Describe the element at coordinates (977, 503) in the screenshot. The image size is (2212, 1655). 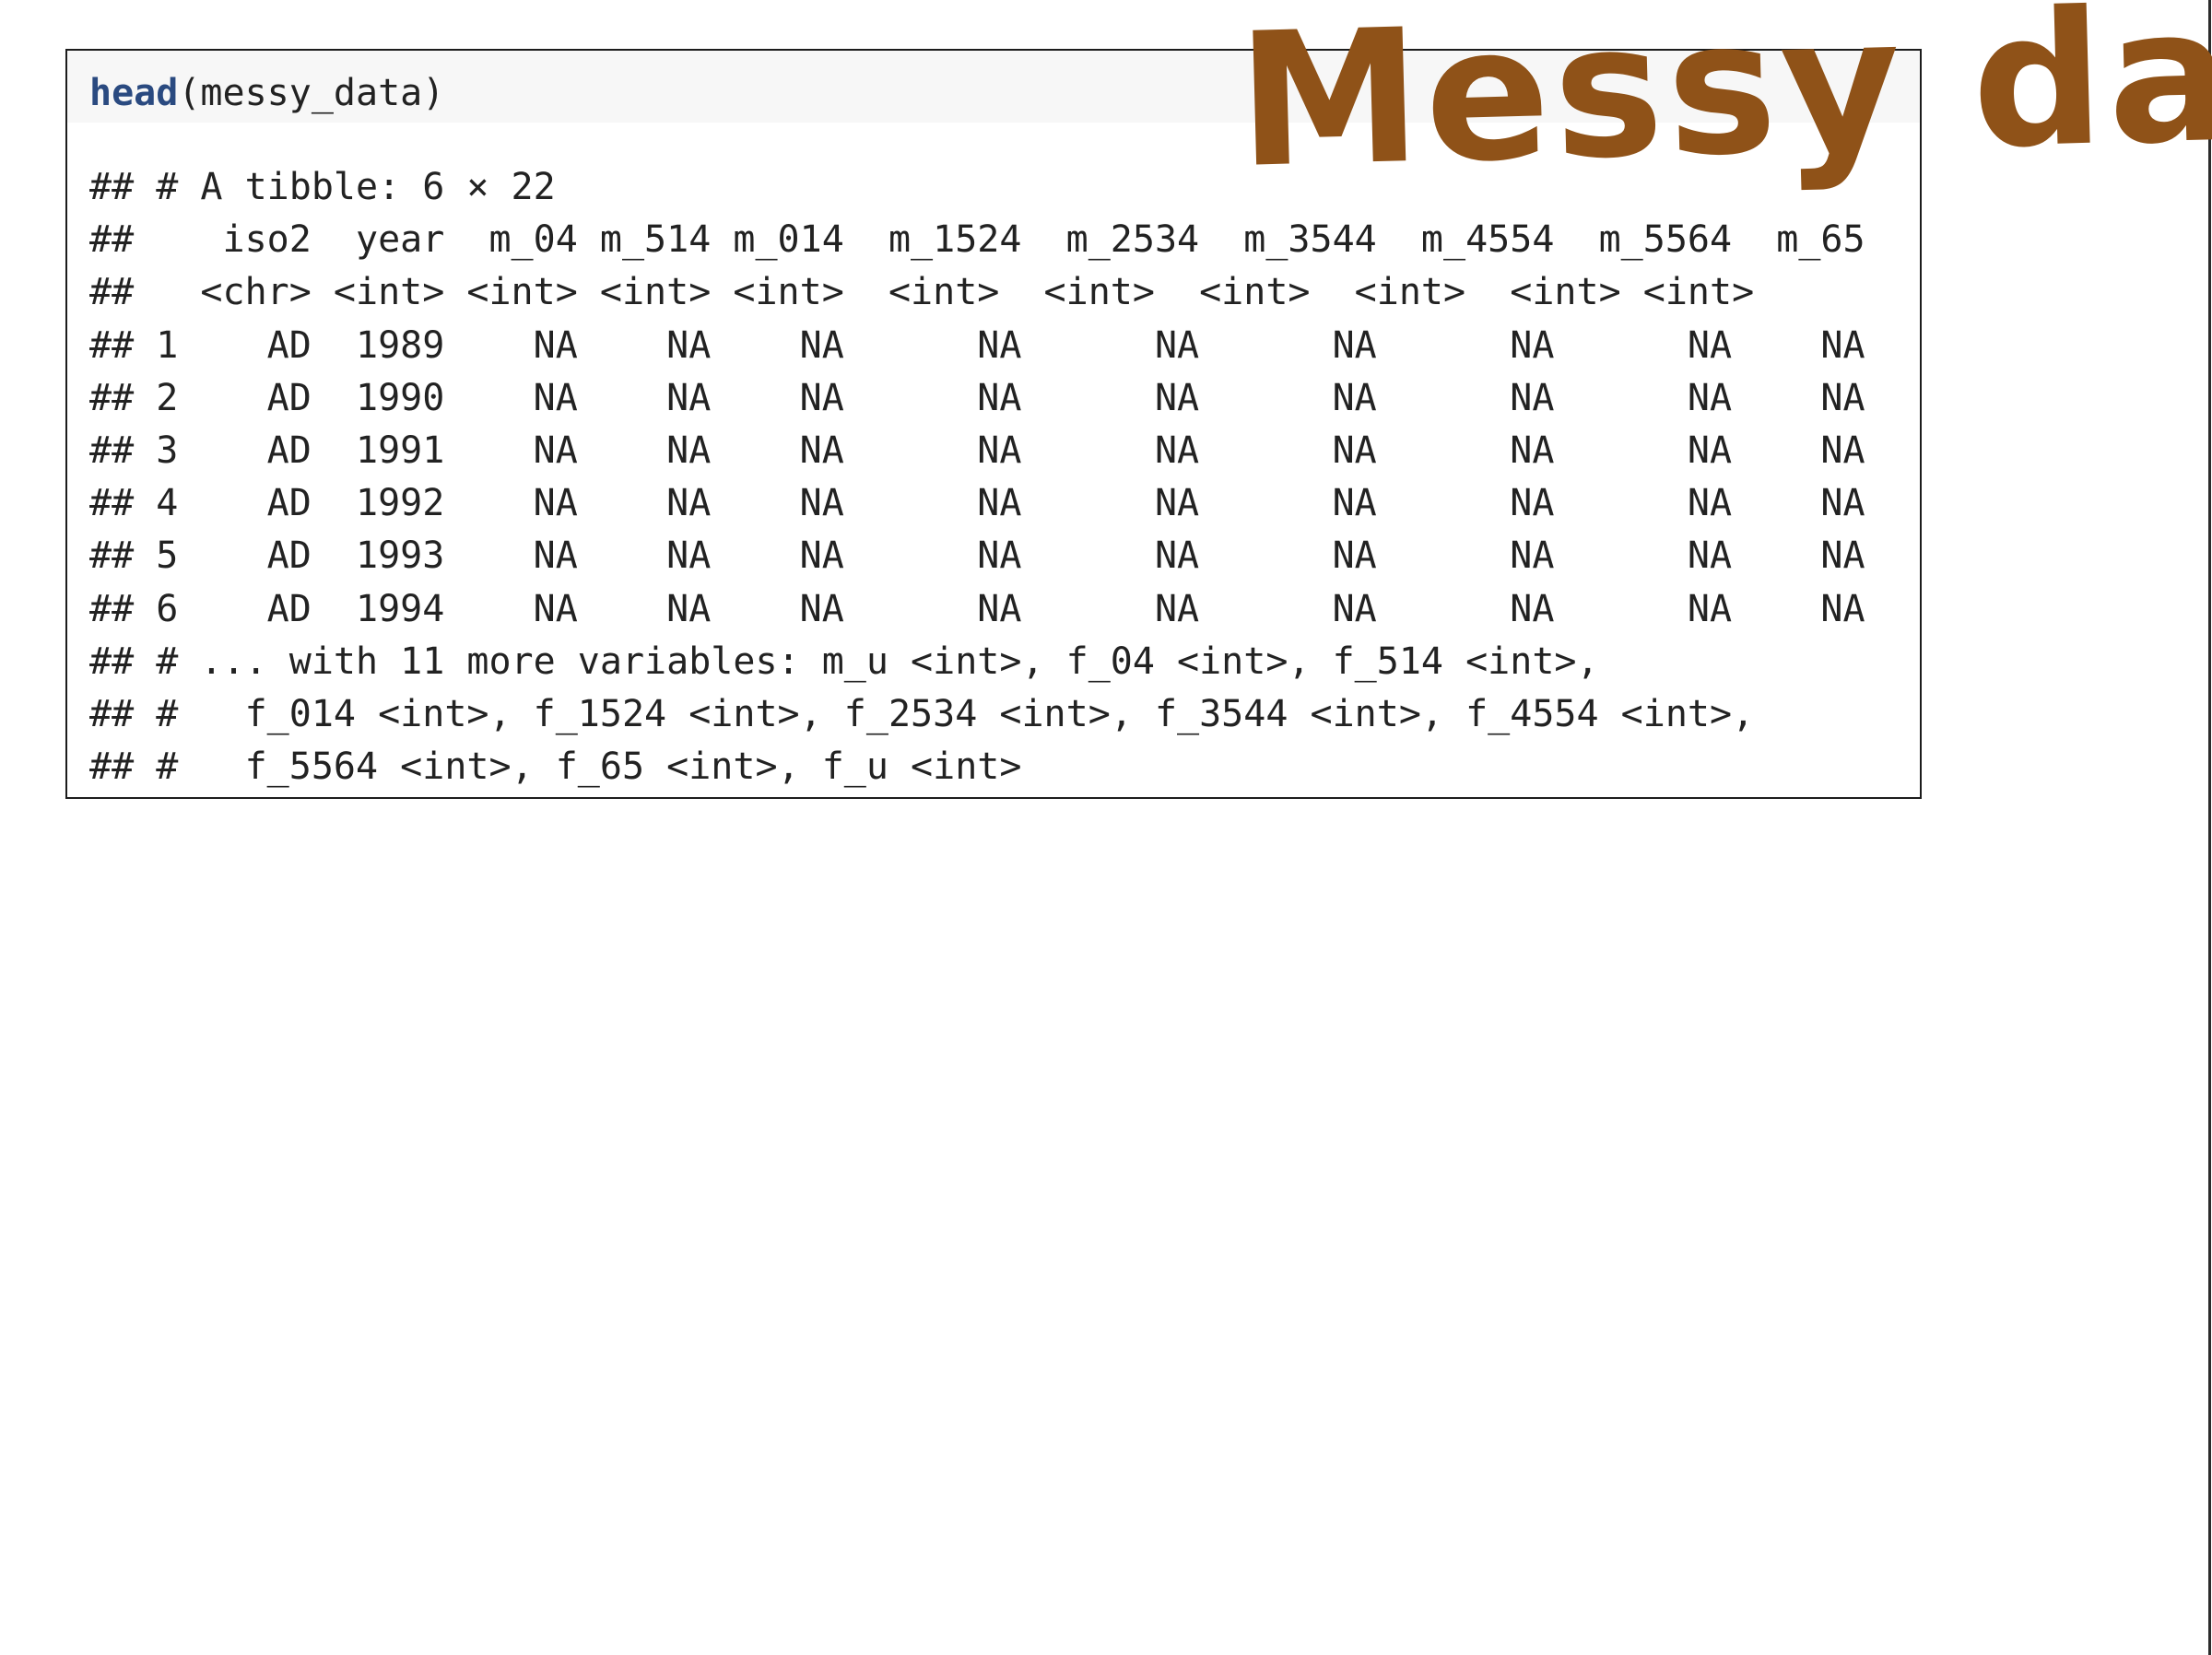
I see `output-row: ## 4 AD 1992 NA NA NA NA NA NA NA NA NA` at that location.